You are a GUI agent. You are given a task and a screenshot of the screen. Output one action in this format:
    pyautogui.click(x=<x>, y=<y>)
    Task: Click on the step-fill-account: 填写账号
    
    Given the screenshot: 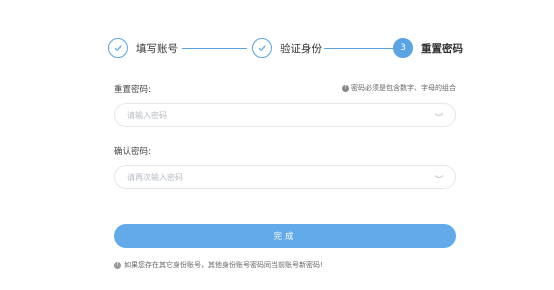 What is the action you would take?
    pyautogui.click(x=143, y=48)
    